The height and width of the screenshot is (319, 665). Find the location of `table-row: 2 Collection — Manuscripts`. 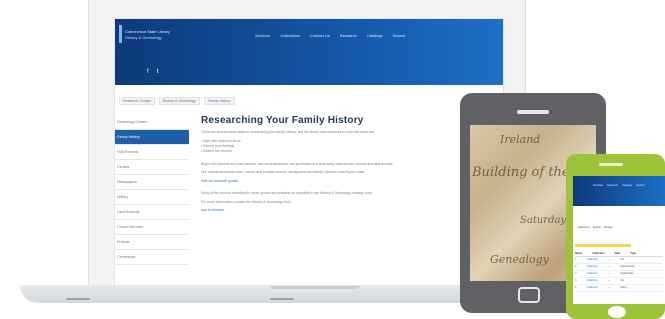

table-row: 2 Collection — Manuscripts is located at coordinates (619, 267).